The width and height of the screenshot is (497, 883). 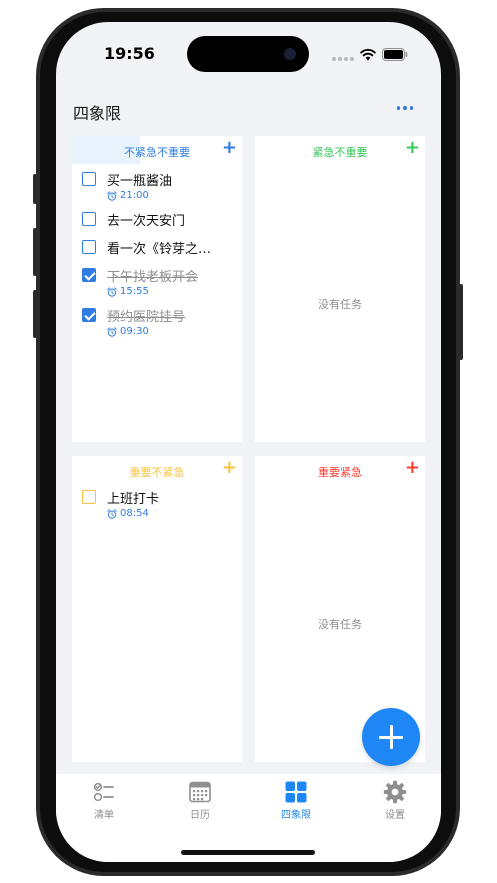 What do you see at coordinates (140, 181) in the screenshot?
I see `task-title: 买一瓶酱油` at bounding box center [140, 181].